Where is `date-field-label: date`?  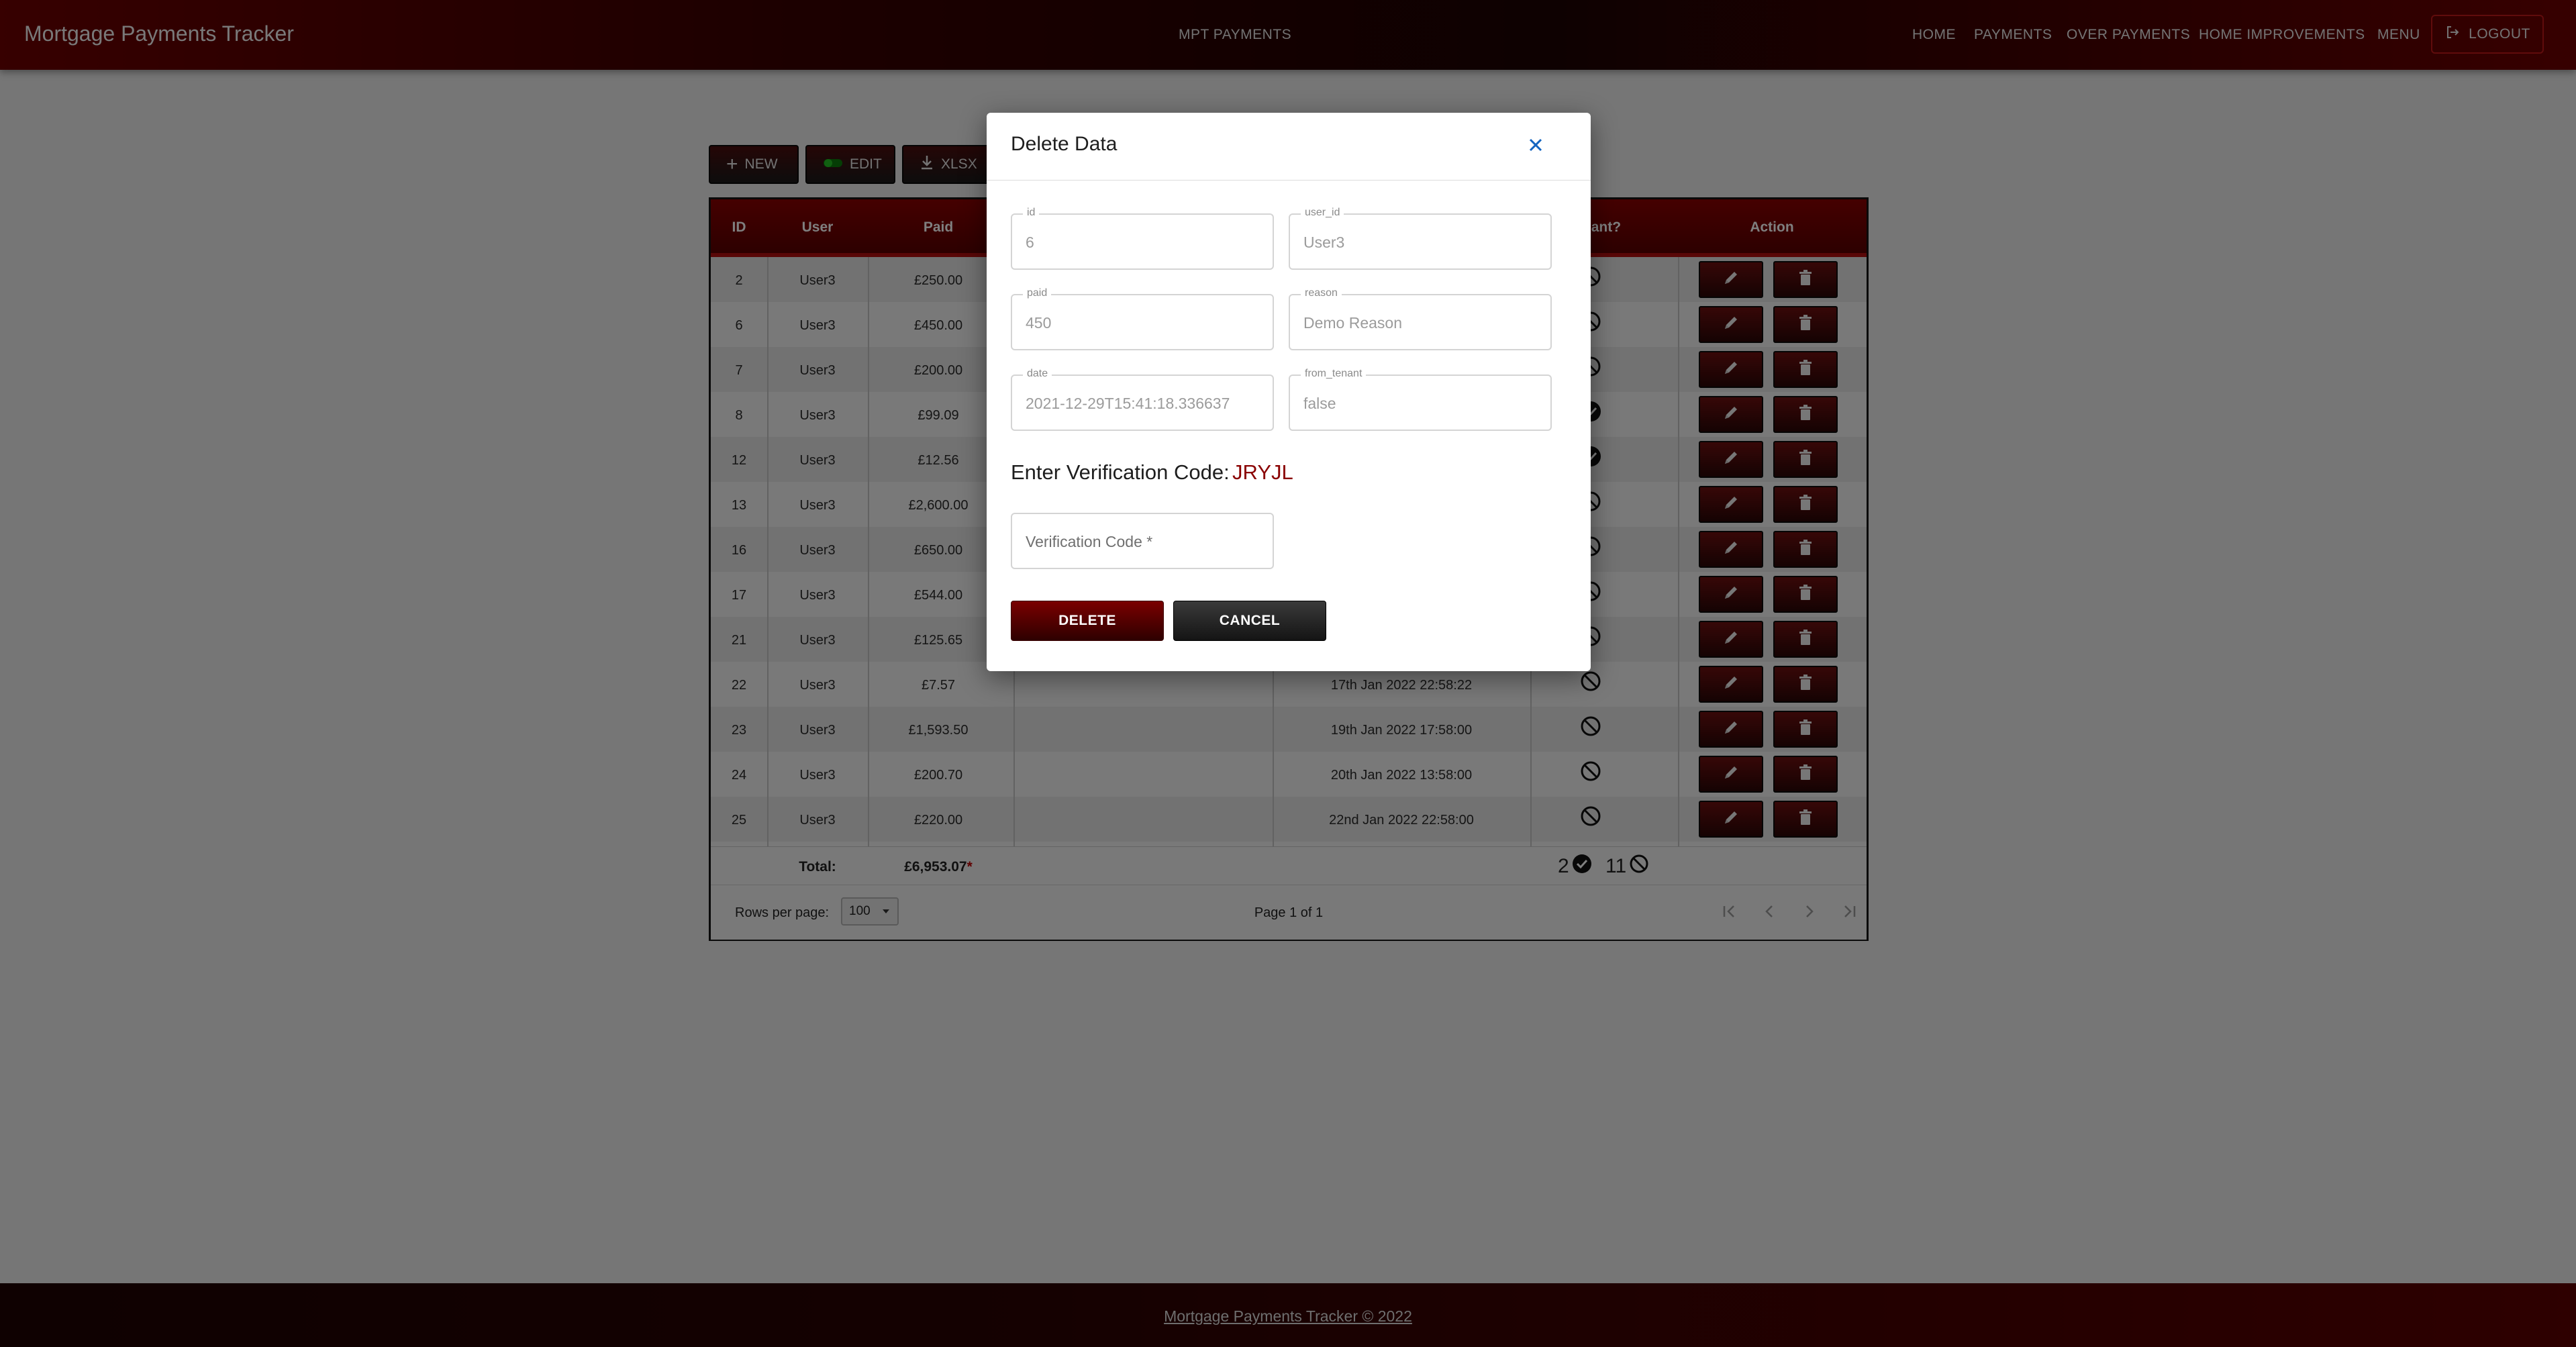
date-field-label: date is located at coordinates (1037, 374).